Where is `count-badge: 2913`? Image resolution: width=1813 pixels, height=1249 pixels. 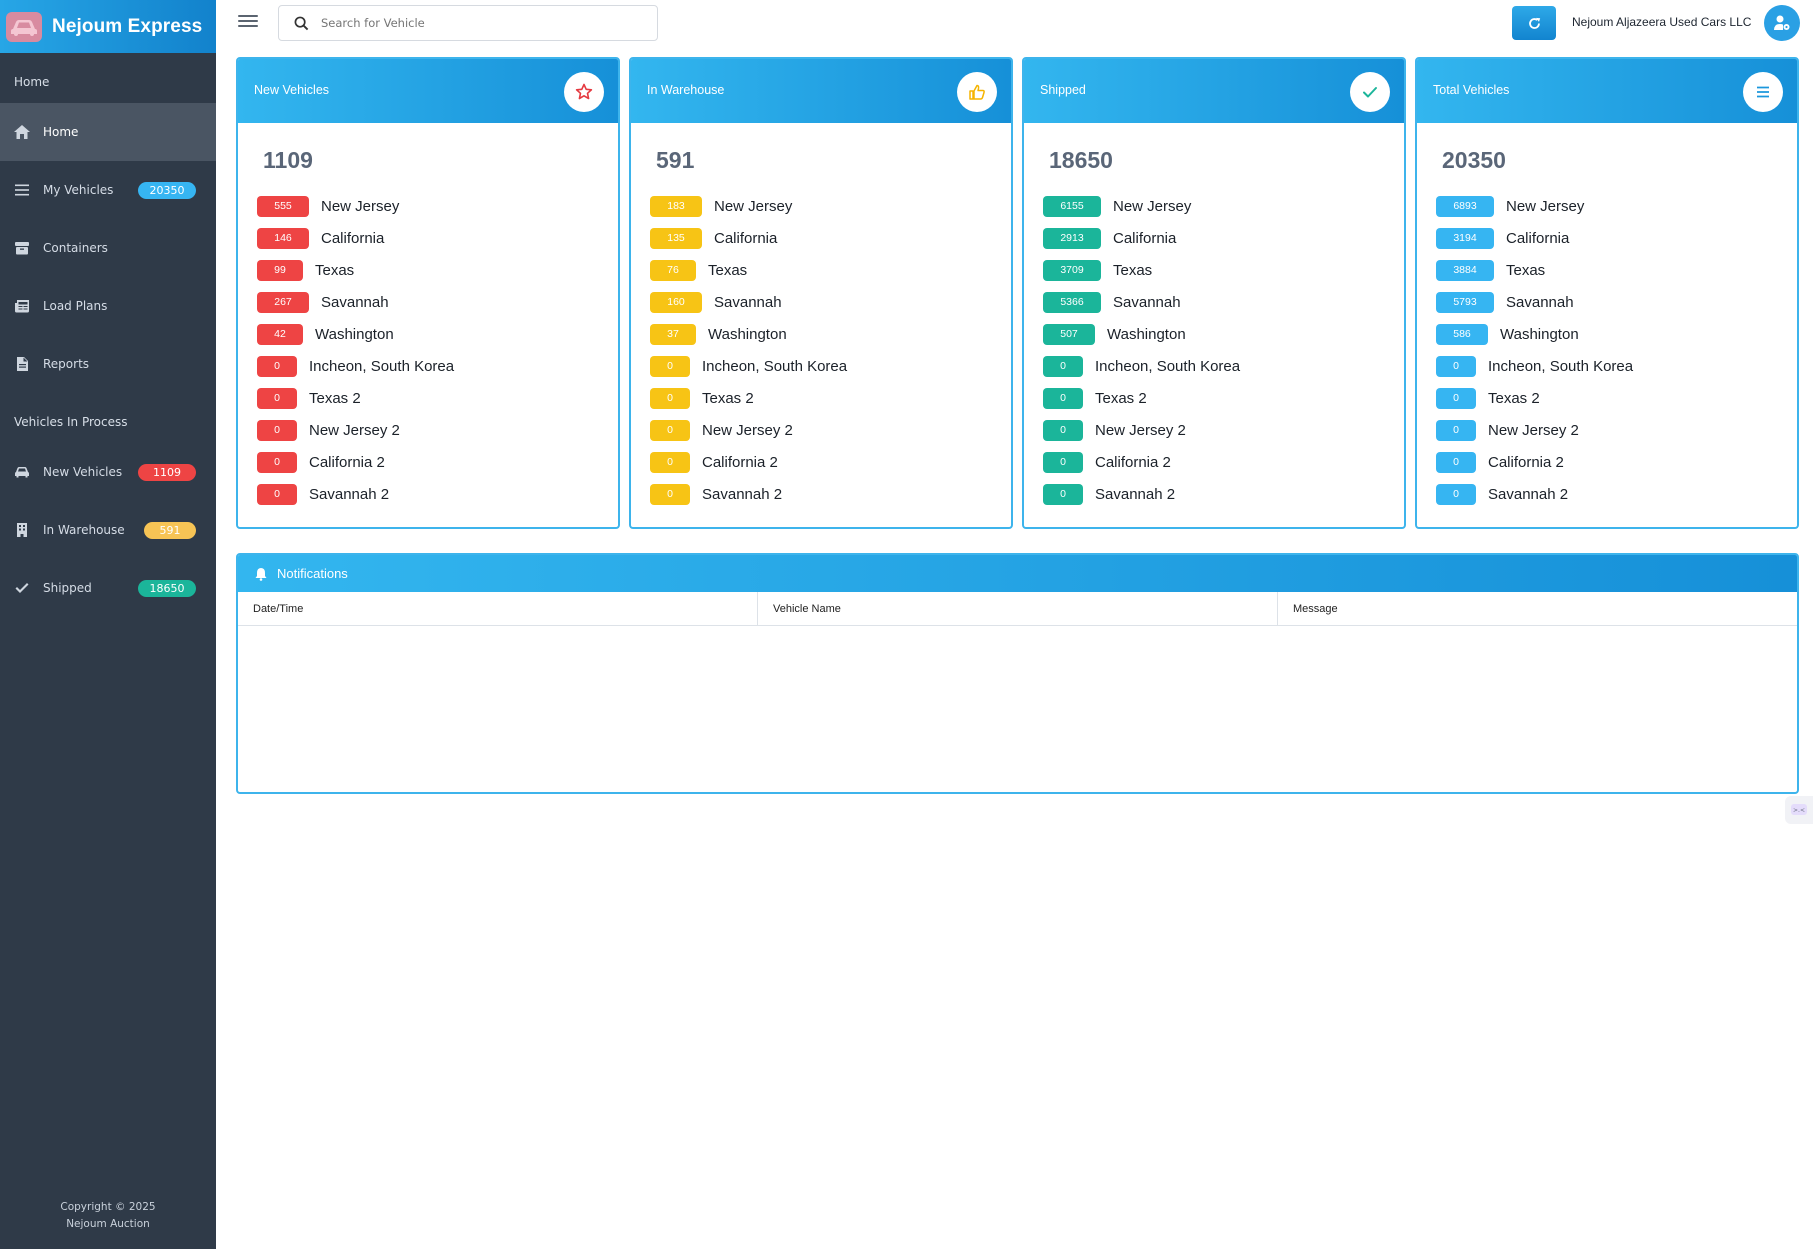
count-badge: 2913 is located at coordinates (1072, 238).